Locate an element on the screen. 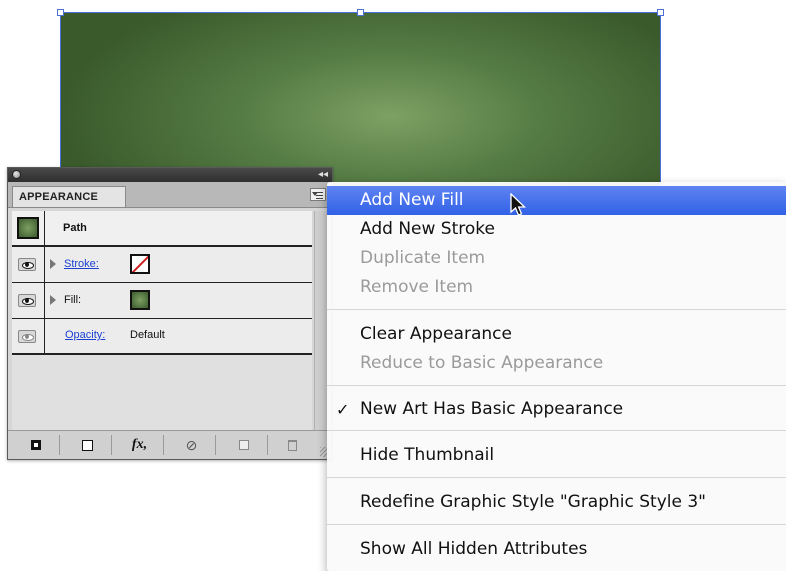 This screenshot has width=786, height=571. duplicate-item-button is located at coordinates (244, 445).